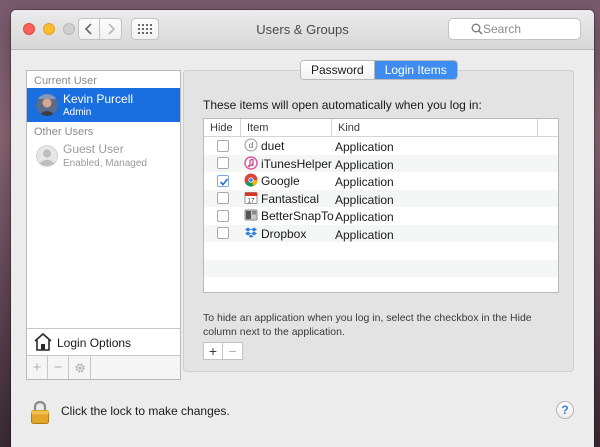  What do you see at coordinates (284, 233) in the screenshot?
I see `item-name: Dropbox` at bounding box center [284, 233].